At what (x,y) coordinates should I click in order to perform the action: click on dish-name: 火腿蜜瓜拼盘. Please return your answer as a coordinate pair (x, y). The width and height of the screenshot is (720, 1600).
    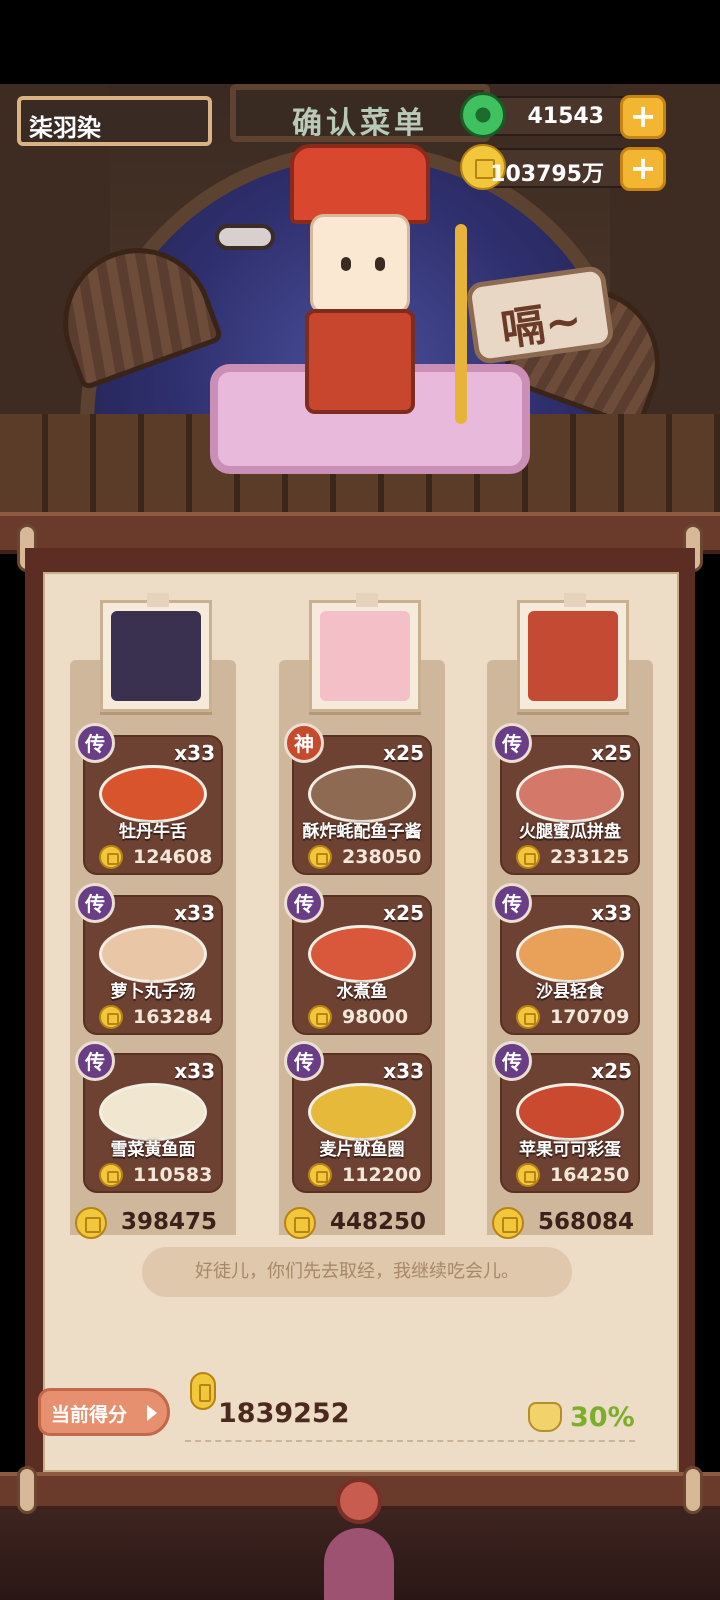
    Looking at the image, I should click on (570, 832).